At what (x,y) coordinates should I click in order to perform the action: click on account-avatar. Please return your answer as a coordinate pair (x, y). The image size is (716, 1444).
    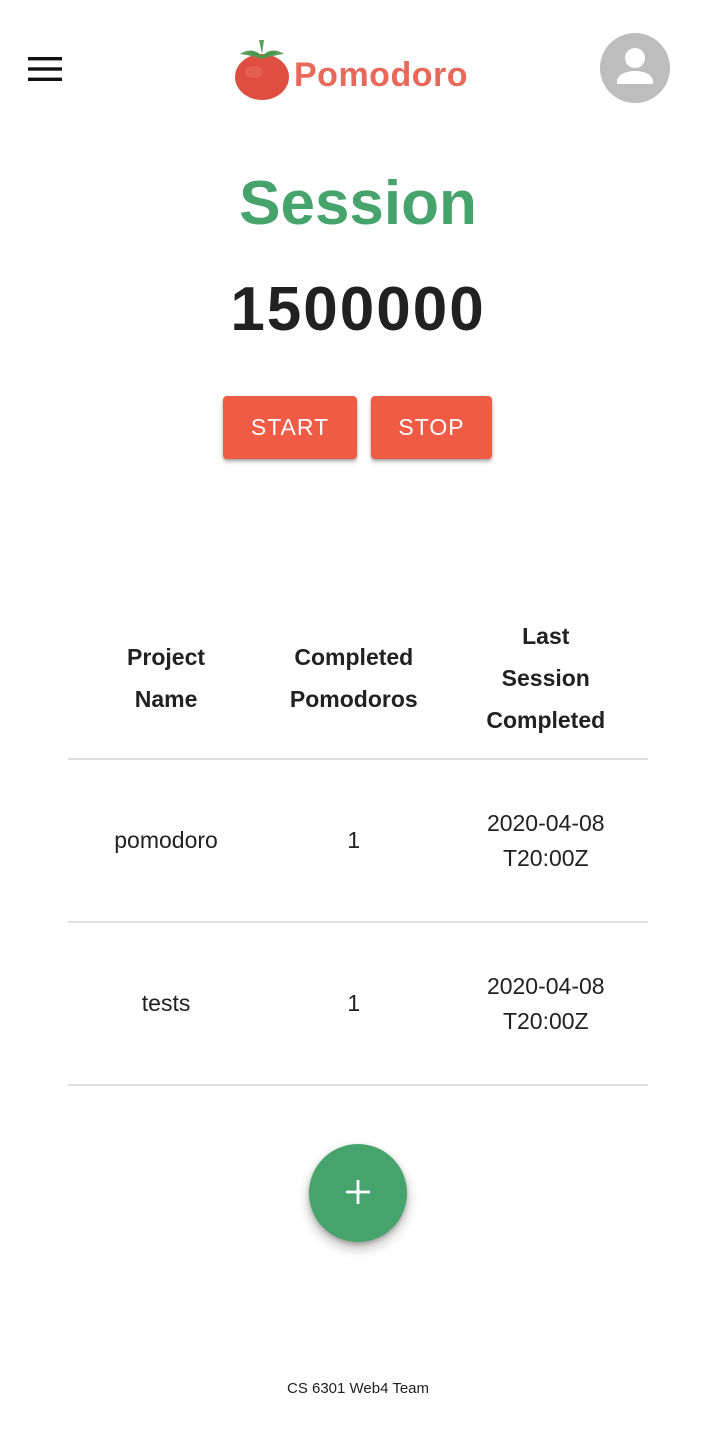
    Looking at the image, I should click on (635, 68).